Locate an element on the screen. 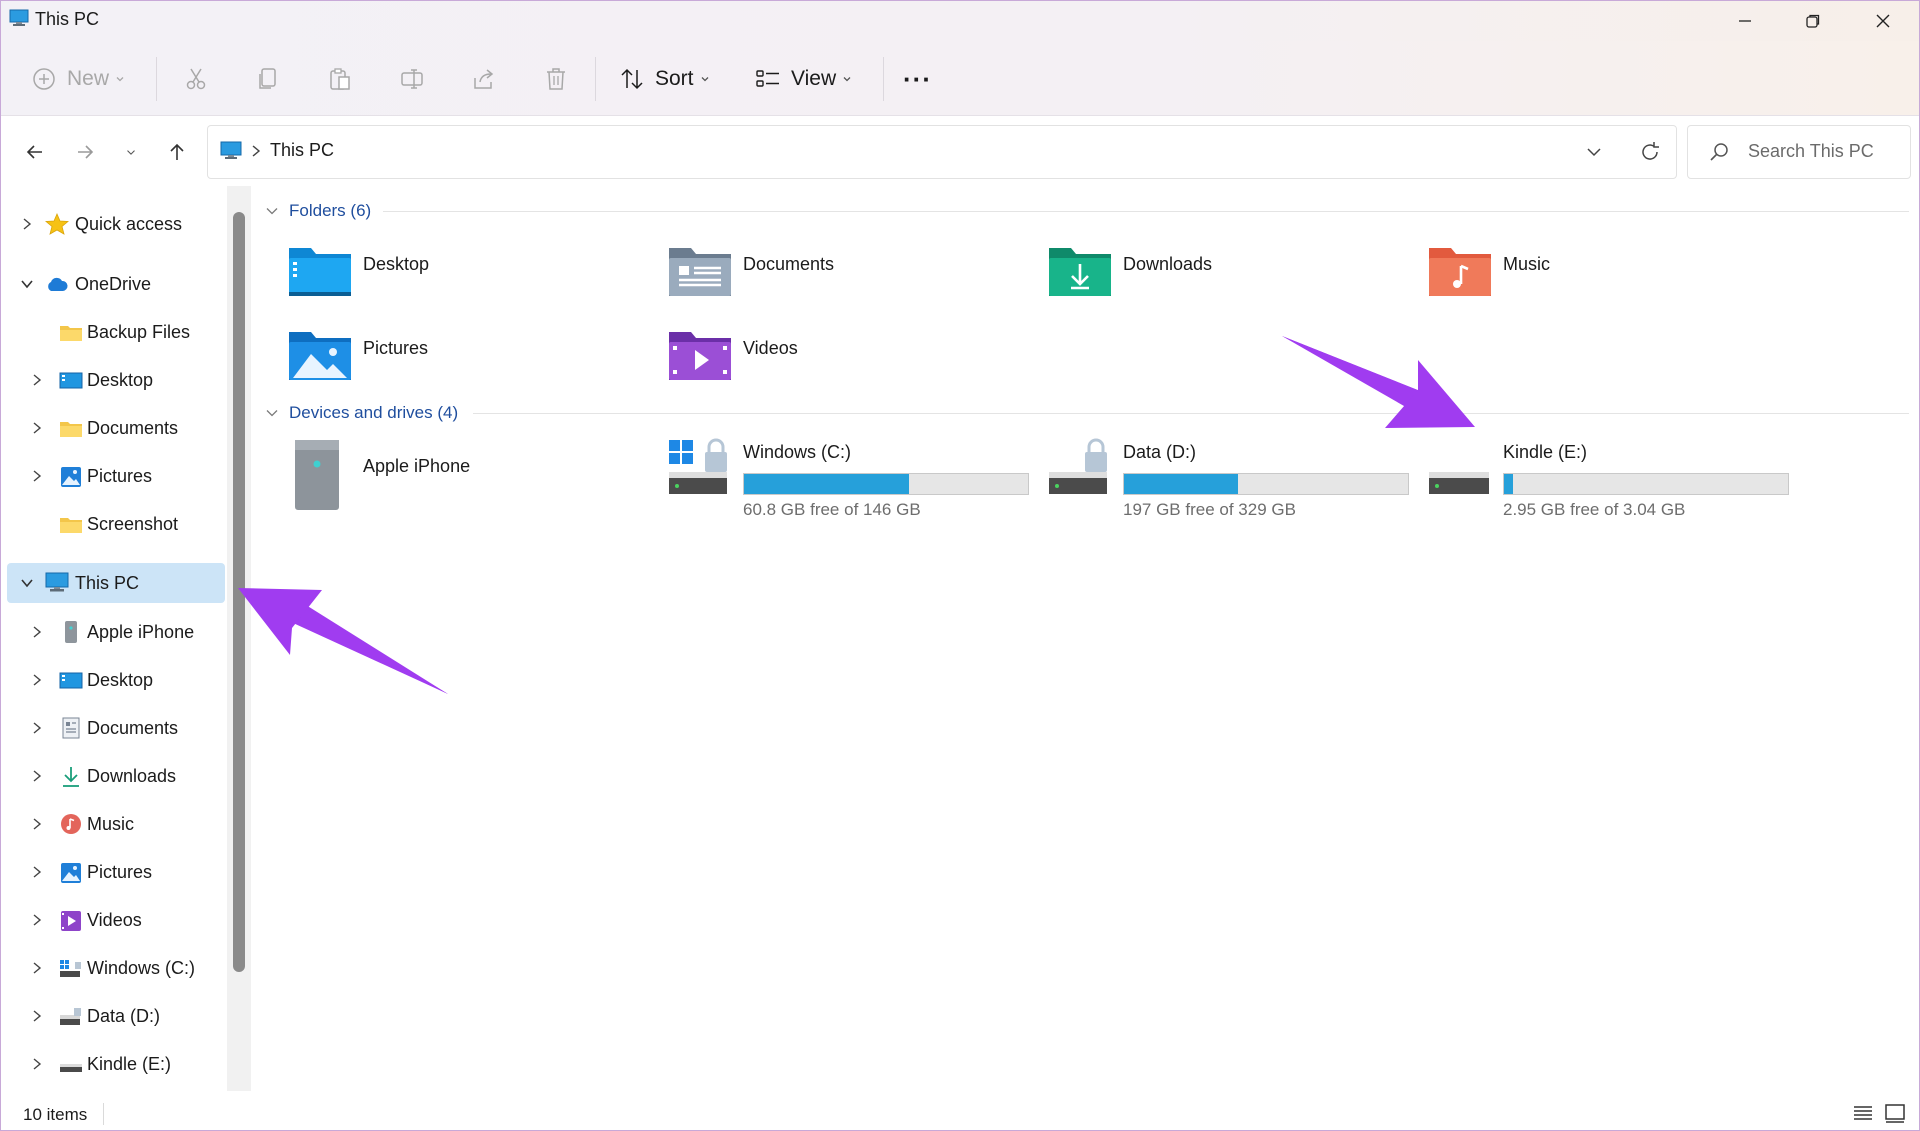 The width and height of the screenshot is (1920, 1131). iphone-device-icon is located at coordinates (317, 475).